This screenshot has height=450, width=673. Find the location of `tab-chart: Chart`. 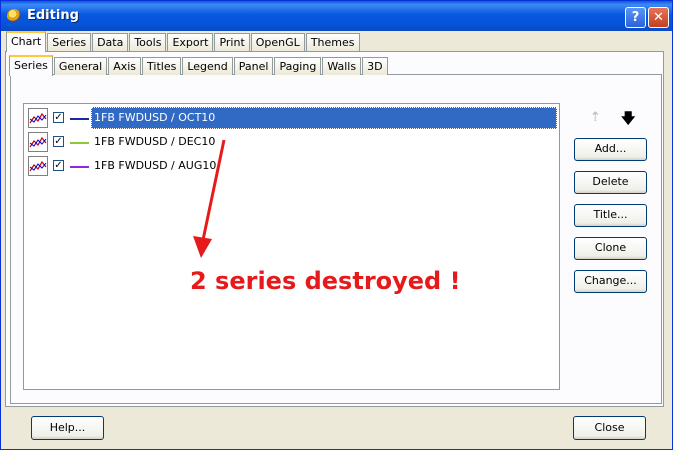

tab-chart: Chart is located at coordinates (26, 41).